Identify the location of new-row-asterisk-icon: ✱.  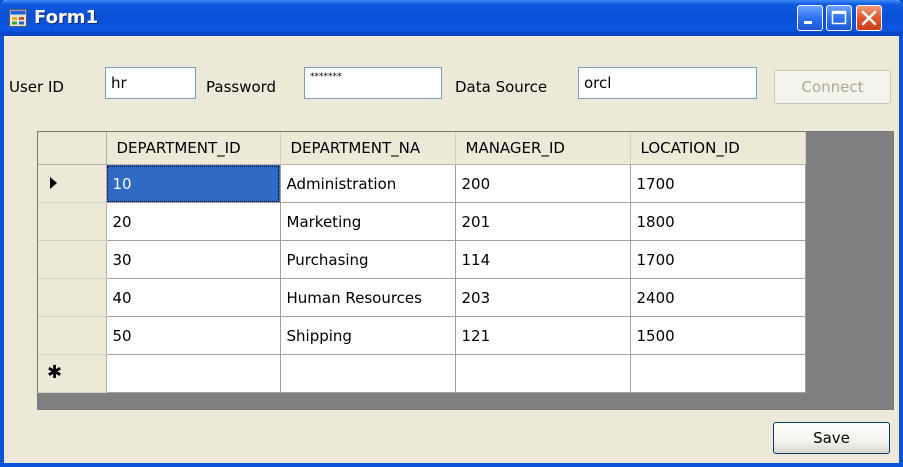
(55, 372).